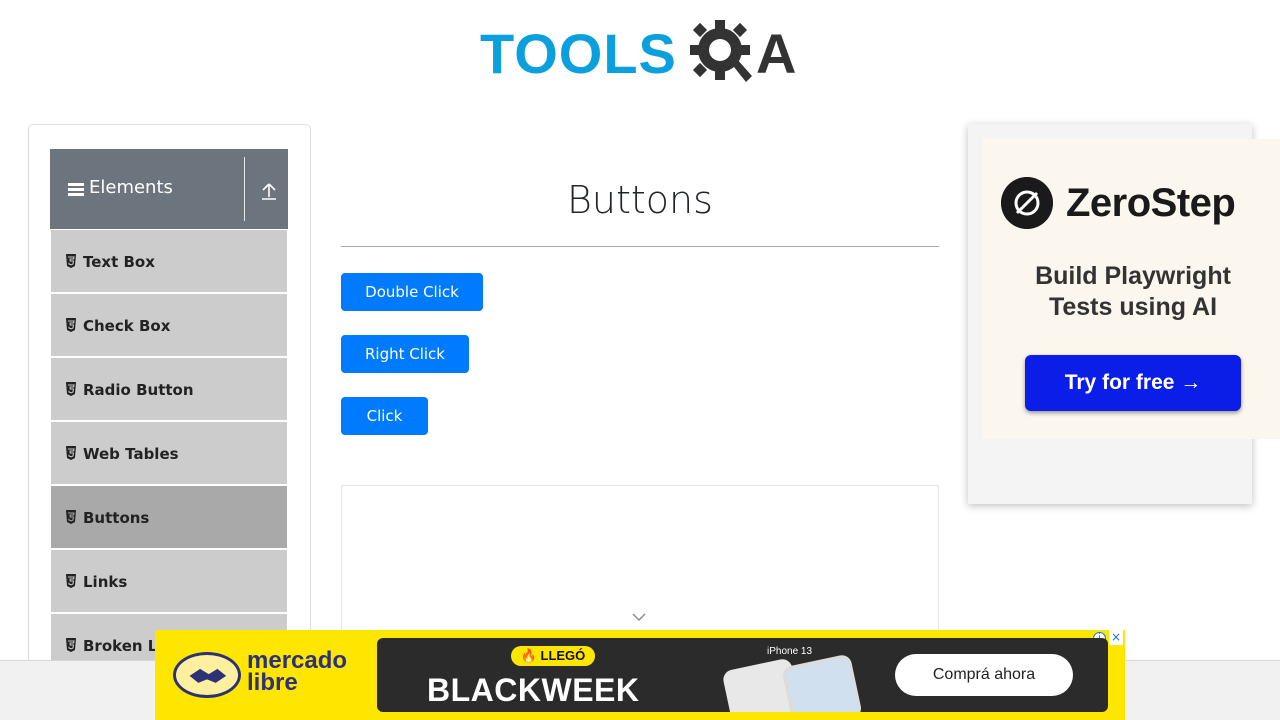  I want to click on toolsqa-logo: TOOLS A, so click(643, 53).